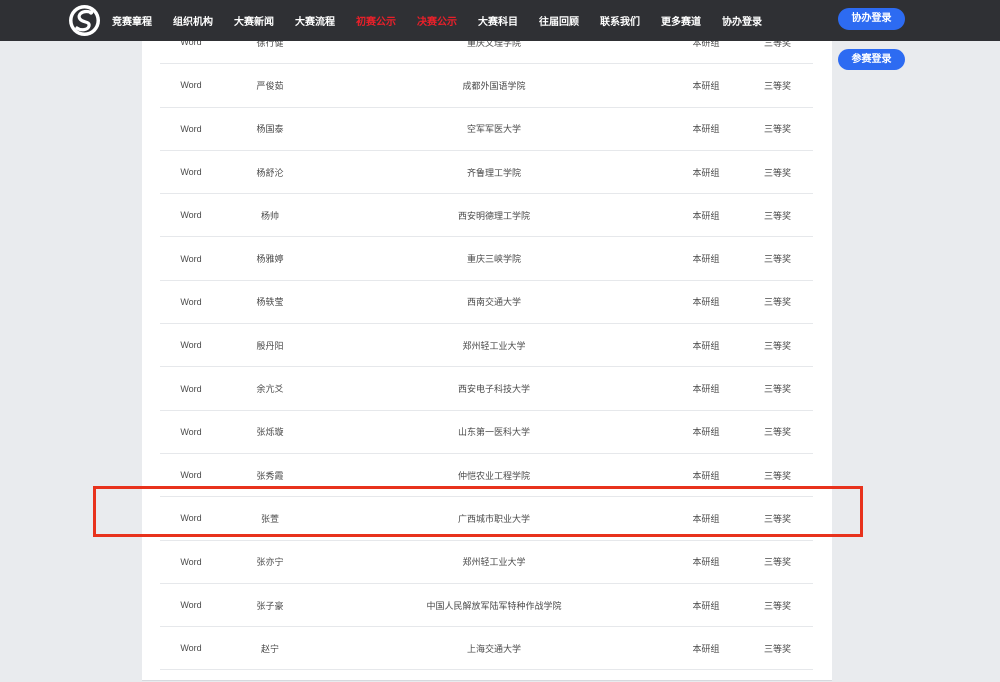  Describe the element at coordinates (493, 432) in the screenshot. I see `school-cell: 山东第一医科大学` at that location.